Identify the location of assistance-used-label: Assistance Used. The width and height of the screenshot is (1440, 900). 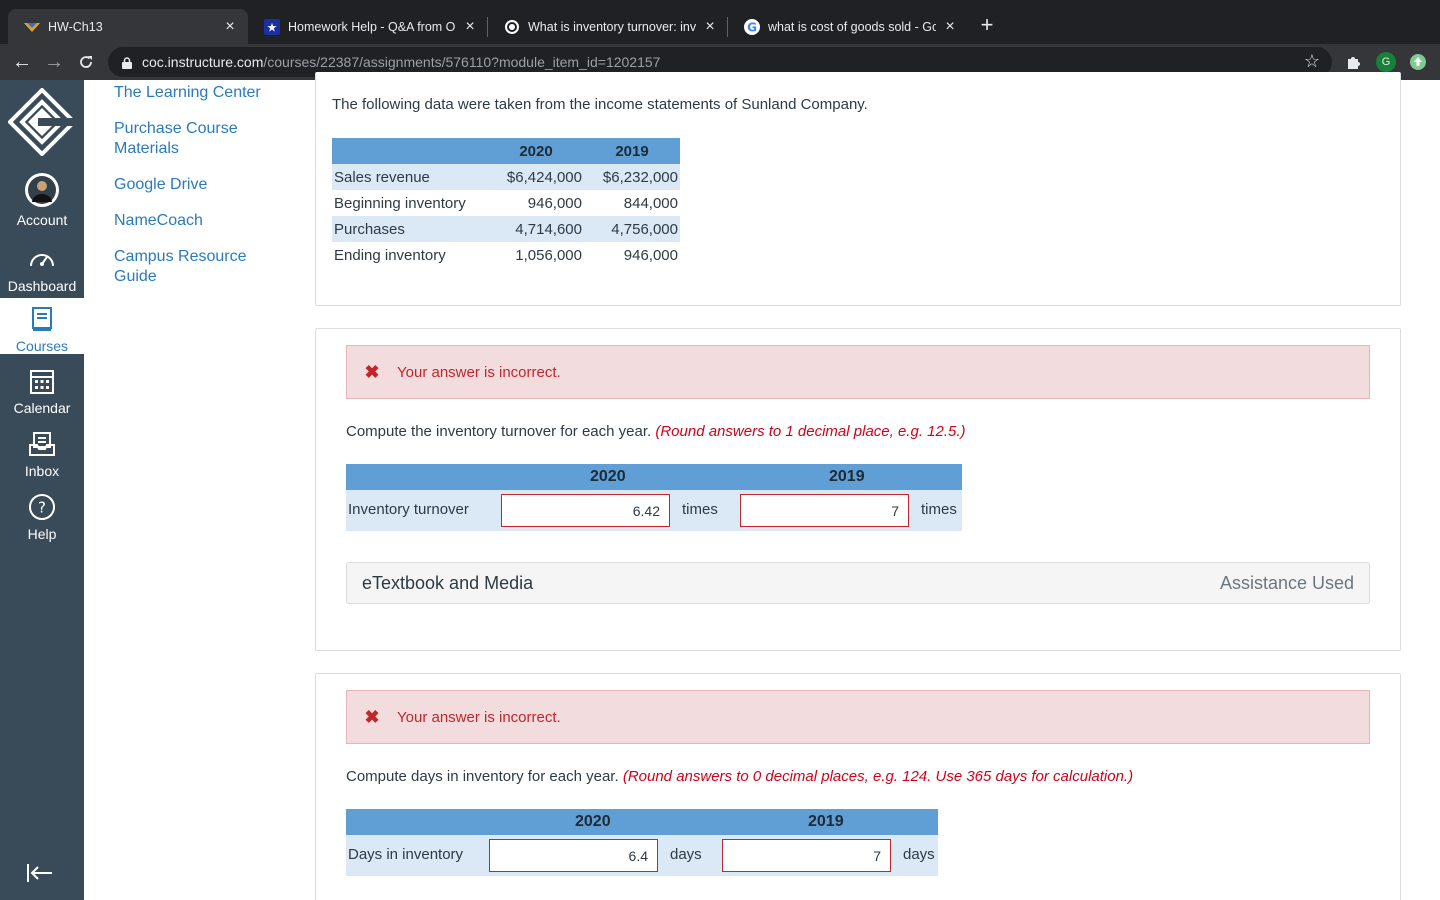
(1286, 583).